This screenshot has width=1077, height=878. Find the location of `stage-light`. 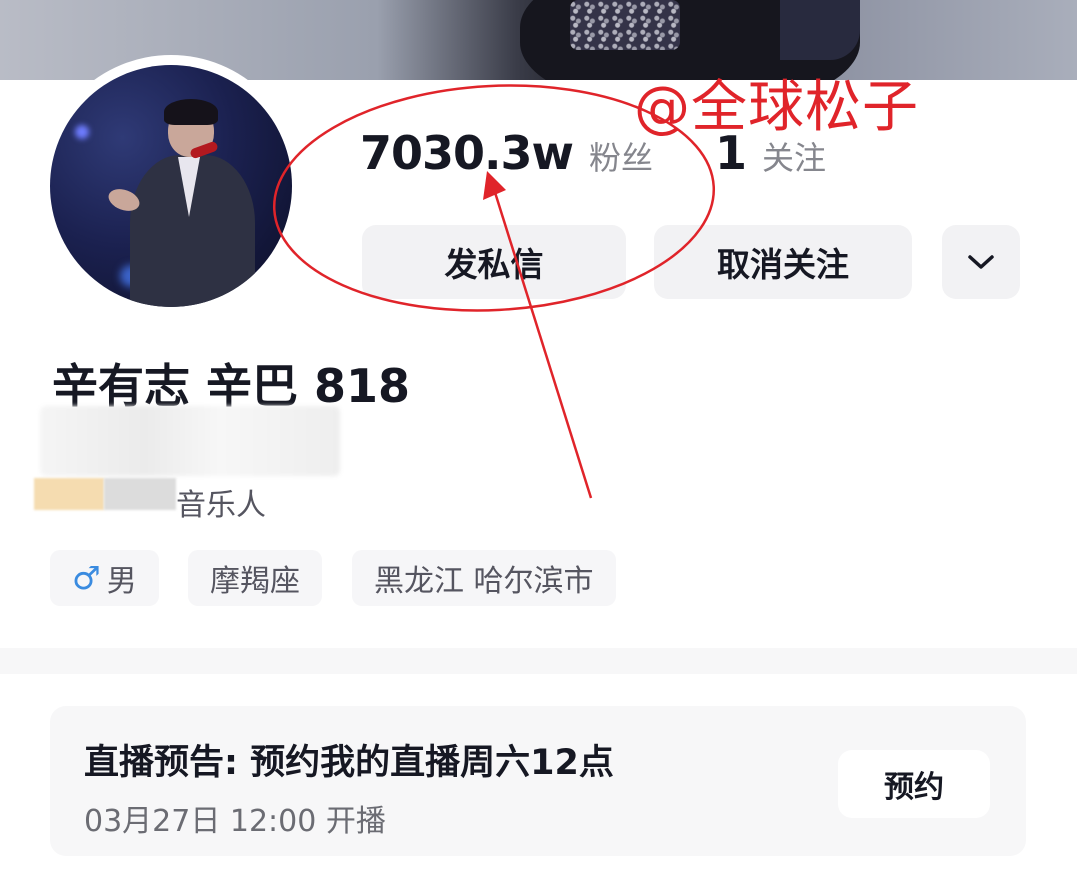

stage-light is located at coordinates (82, 132).